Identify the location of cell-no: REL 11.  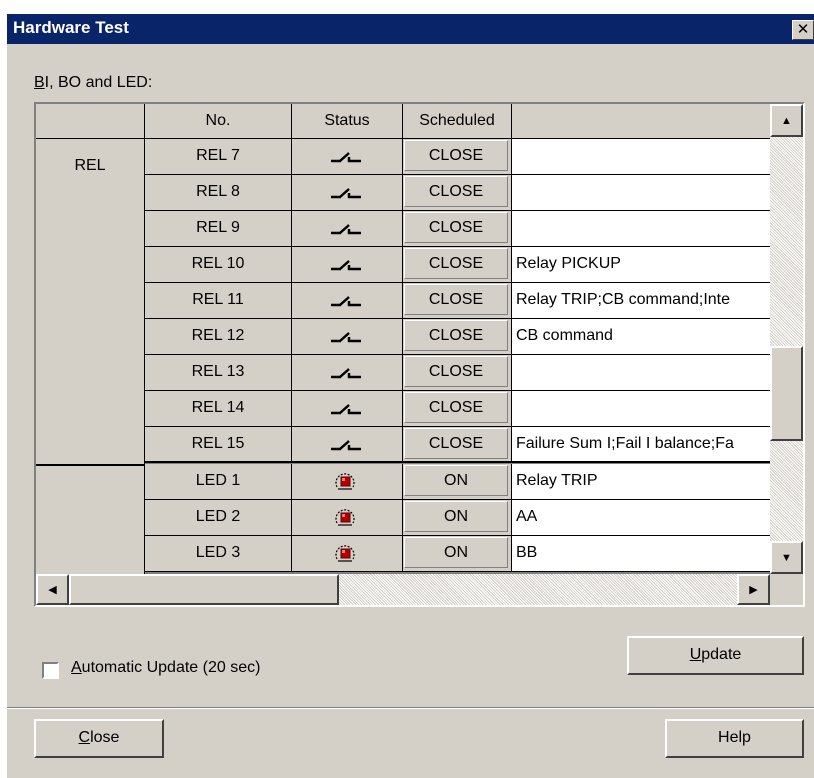
(218, 301).